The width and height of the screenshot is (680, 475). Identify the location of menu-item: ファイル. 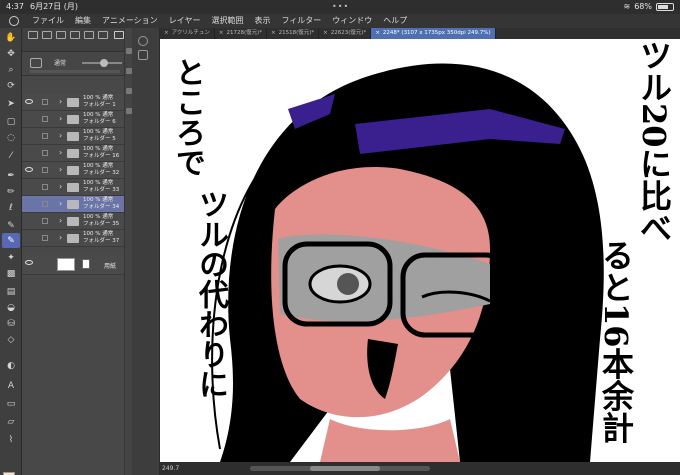
(48, 21).